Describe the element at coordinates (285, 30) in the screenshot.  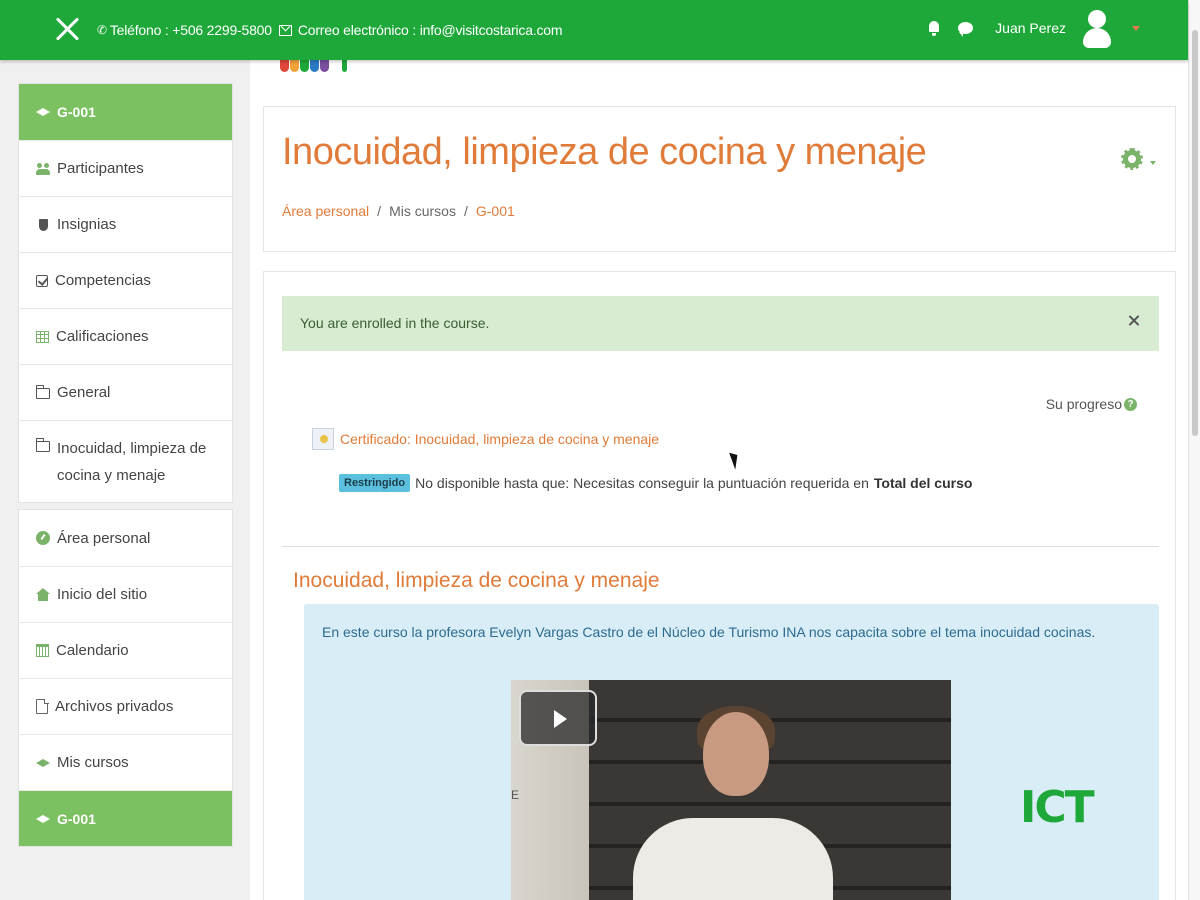
I see `envelope-icon` at that location.